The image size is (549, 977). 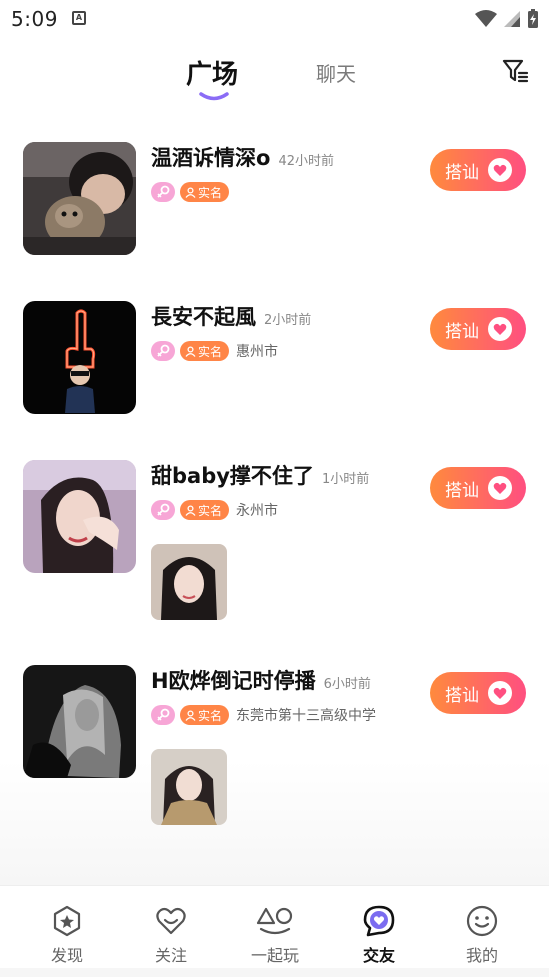 What do you see at coordinates (481, 955) in the screenshot?
I see `nav-label: 我的` at bounding box center [481, 955].